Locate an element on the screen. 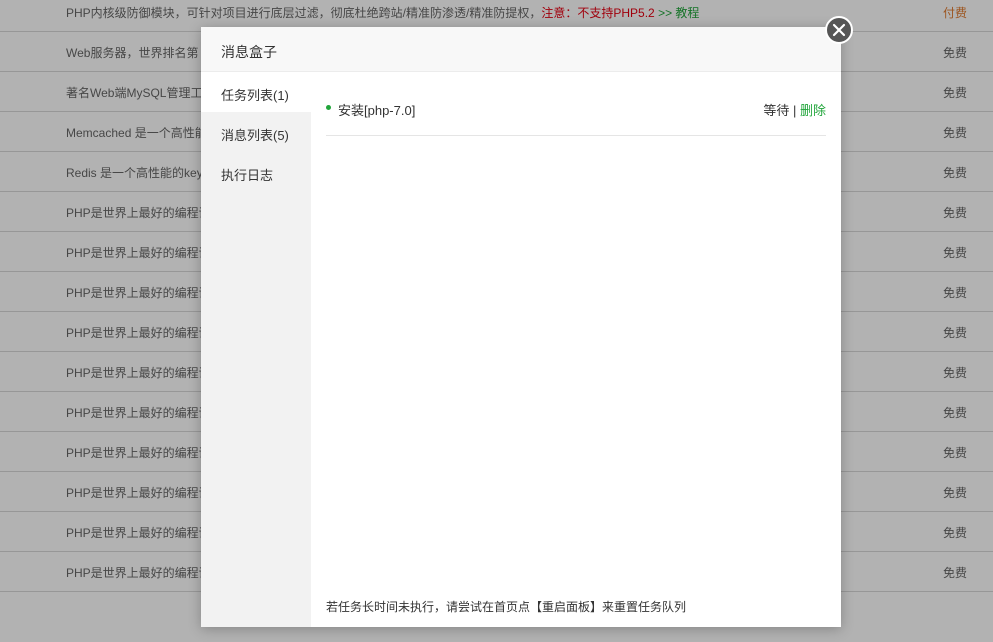 This screenshot has height=642, width=993. delete-task-link: 删除 is located at coordinates (813, 110).